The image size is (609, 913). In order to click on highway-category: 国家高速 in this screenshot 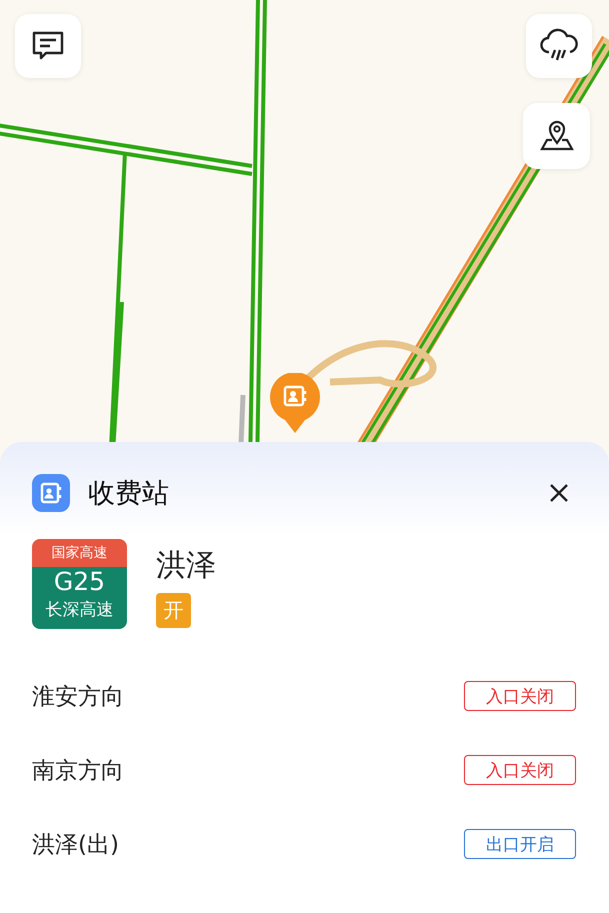, I will do `click(79, 553)`.